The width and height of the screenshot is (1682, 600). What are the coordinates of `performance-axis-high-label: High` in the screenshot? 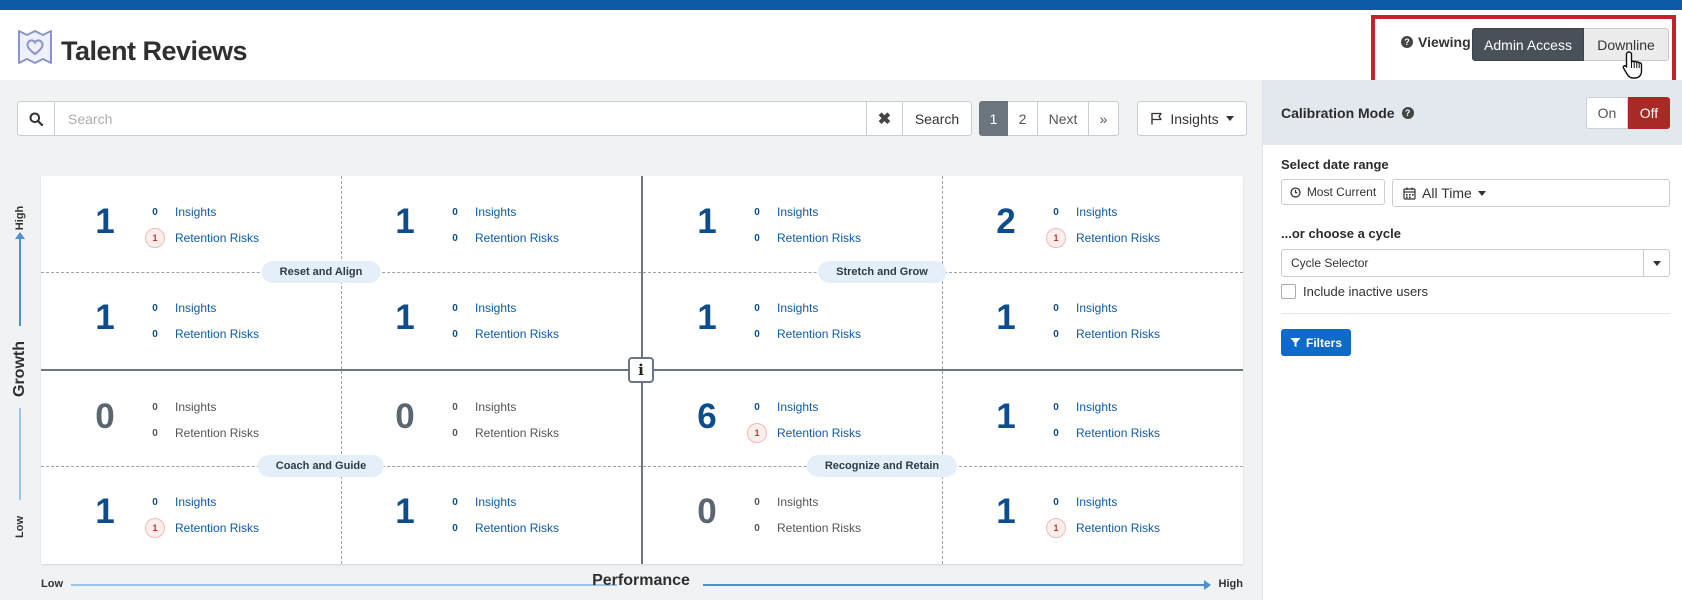 It's located at (1230, 584).